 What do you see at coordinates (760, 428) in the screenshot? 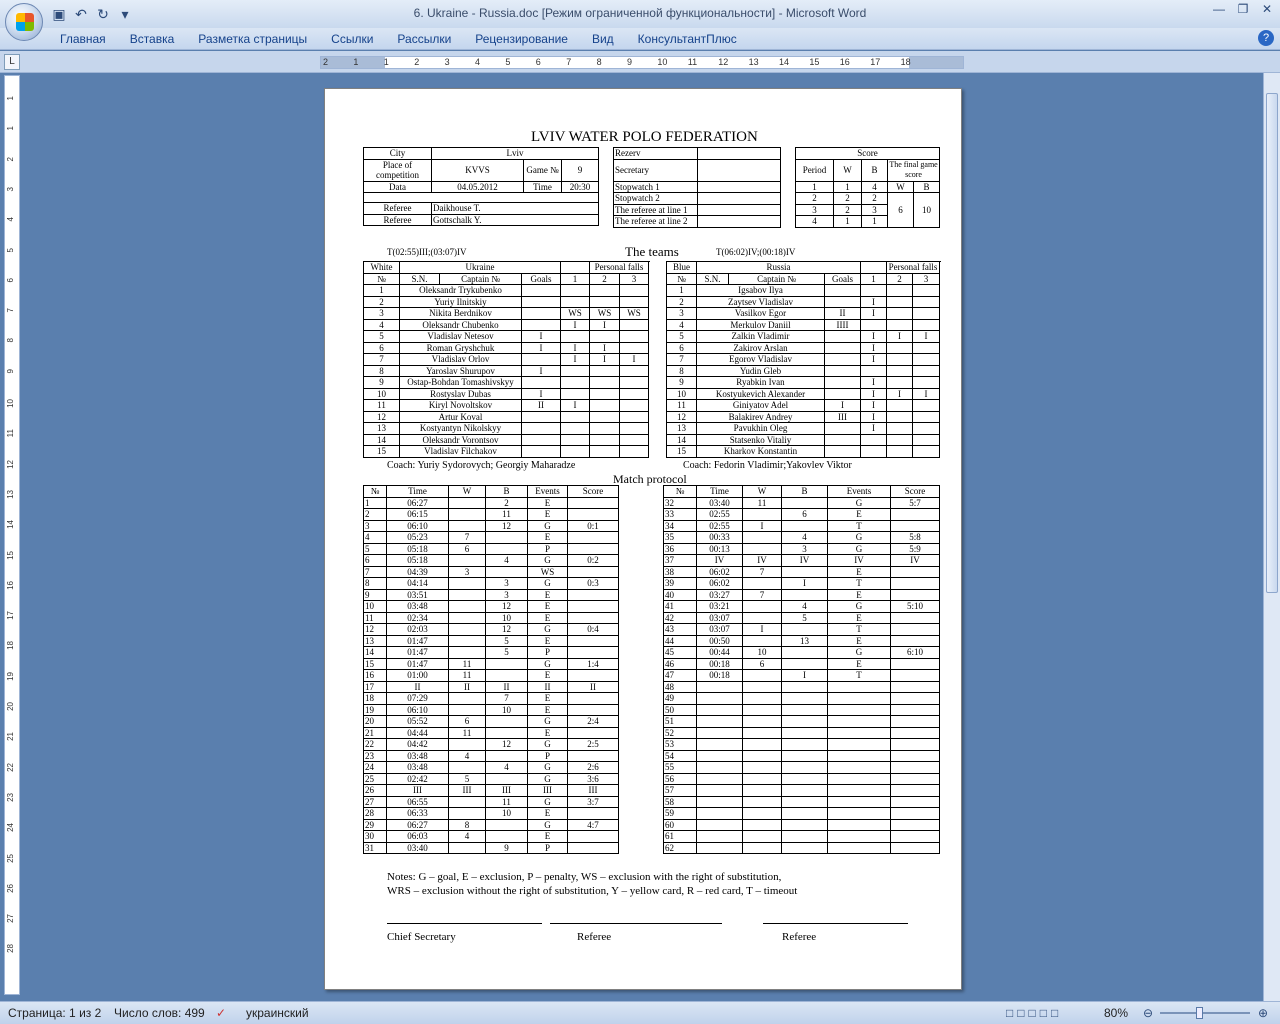
I see `player-name: Pavukhin Oleg` at bounding box center [760, 428].